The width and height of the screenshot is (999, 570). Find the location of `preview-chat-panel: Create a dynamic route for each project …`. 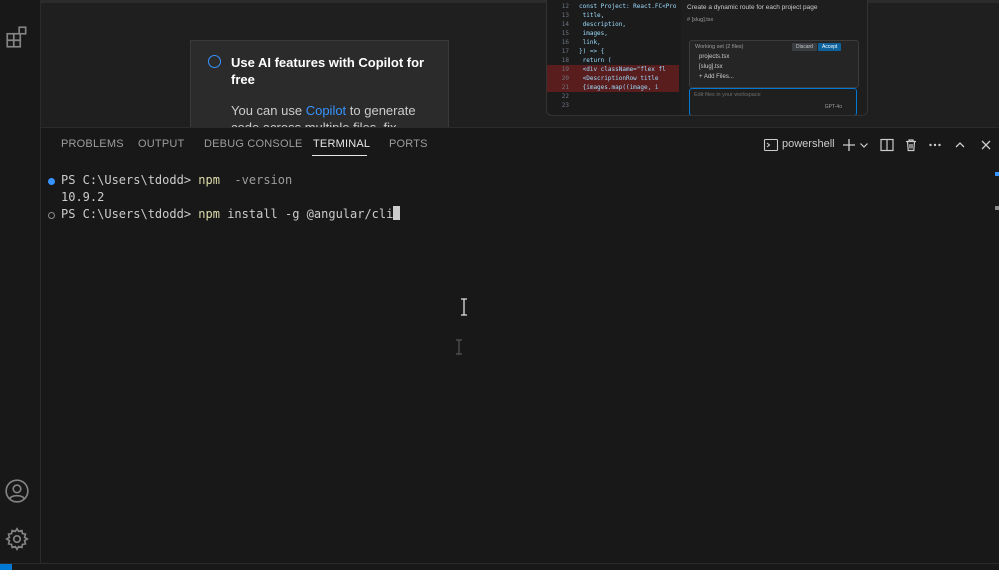

preview-chat-panel: Create a dynamic route for each project … is located at coordinates (774, 57).